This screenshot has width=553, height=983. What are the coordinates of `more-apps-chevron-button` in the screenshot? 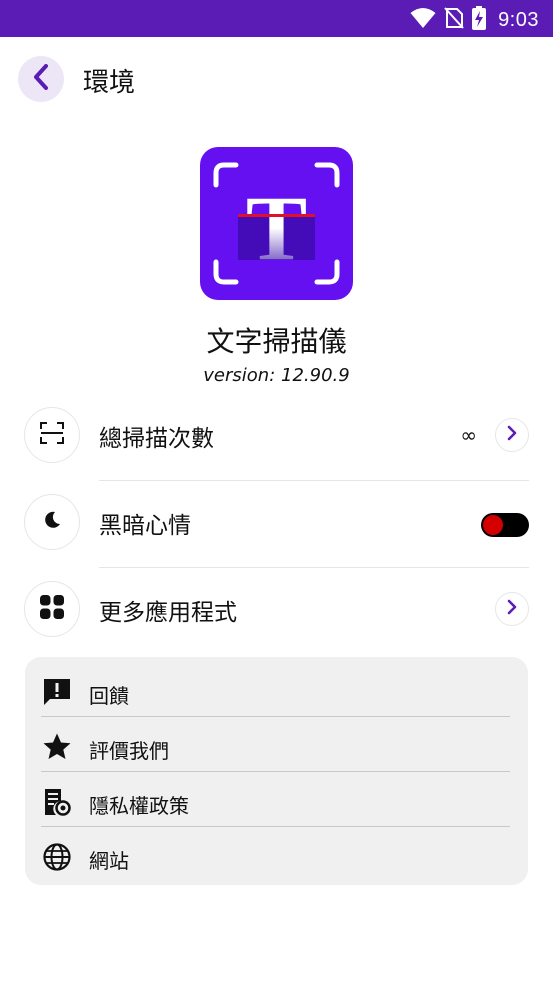 It's located at (512, 609).